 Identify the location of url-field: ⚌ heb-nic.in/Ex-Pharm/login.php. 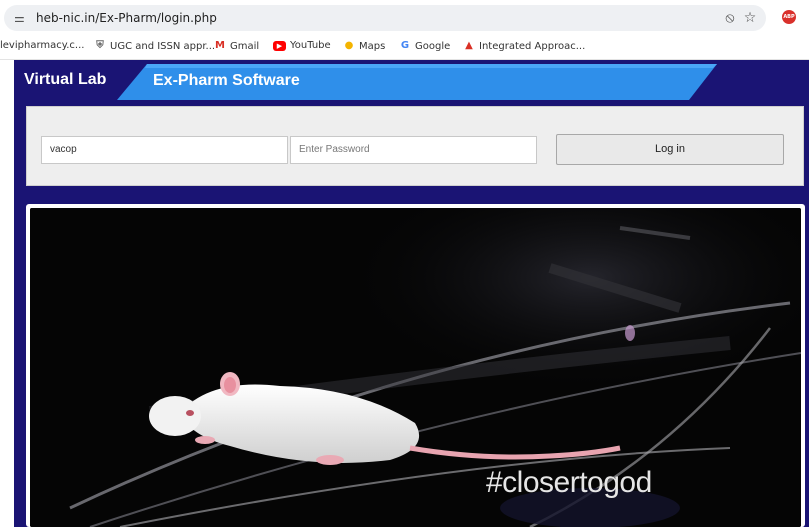
(385, 18).